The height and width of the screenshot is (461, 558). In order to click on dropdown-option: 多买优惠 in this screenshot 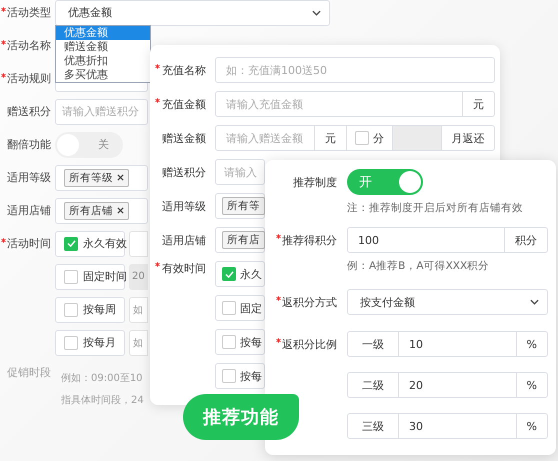, I will do `click(103, 75)`.